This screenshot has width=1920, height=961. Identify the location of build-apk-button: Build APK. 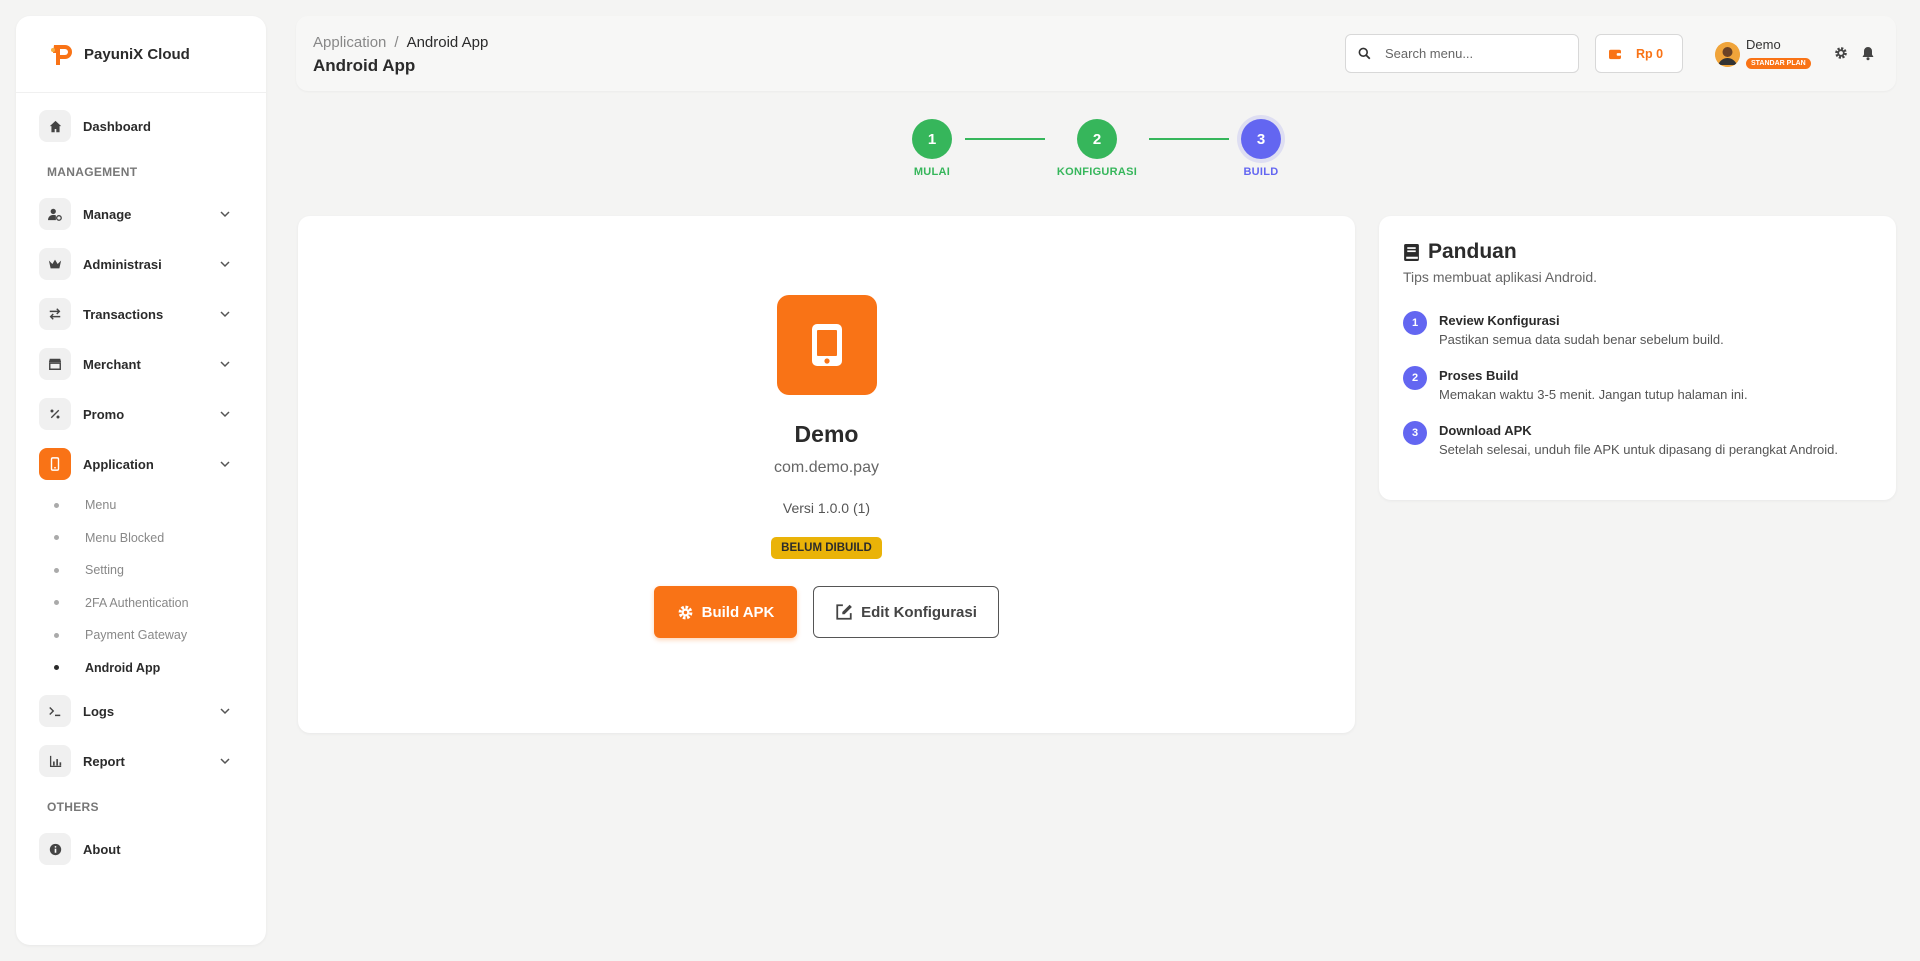
(725, 612).